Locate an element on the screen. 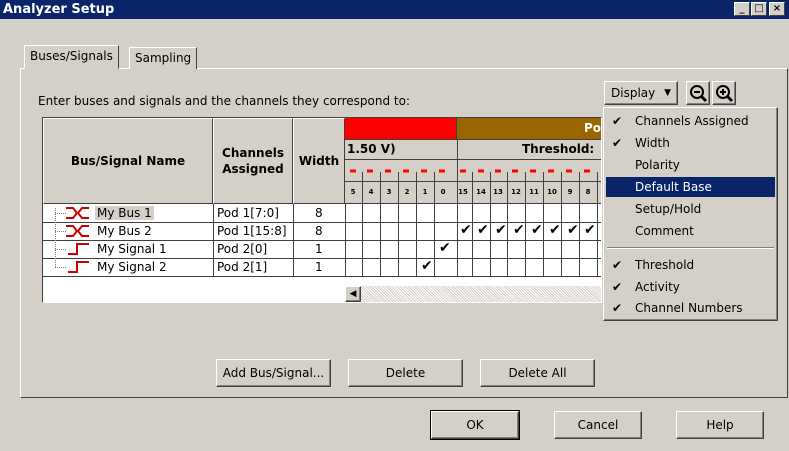 The height and width of the screenshot is (451, 789). zoom-in-icon is located at coordinates (725, 94).